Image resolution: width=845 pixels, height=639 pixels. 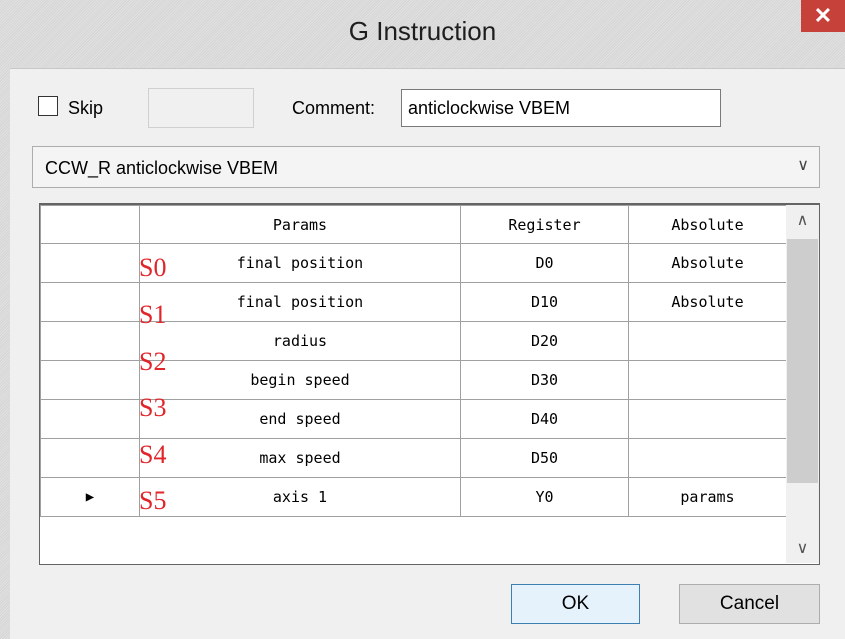 What do you see at coordinates (422, 31) in the screenshot?
I see `dialog-title: G Instruction` at bounding box center [422, 31].